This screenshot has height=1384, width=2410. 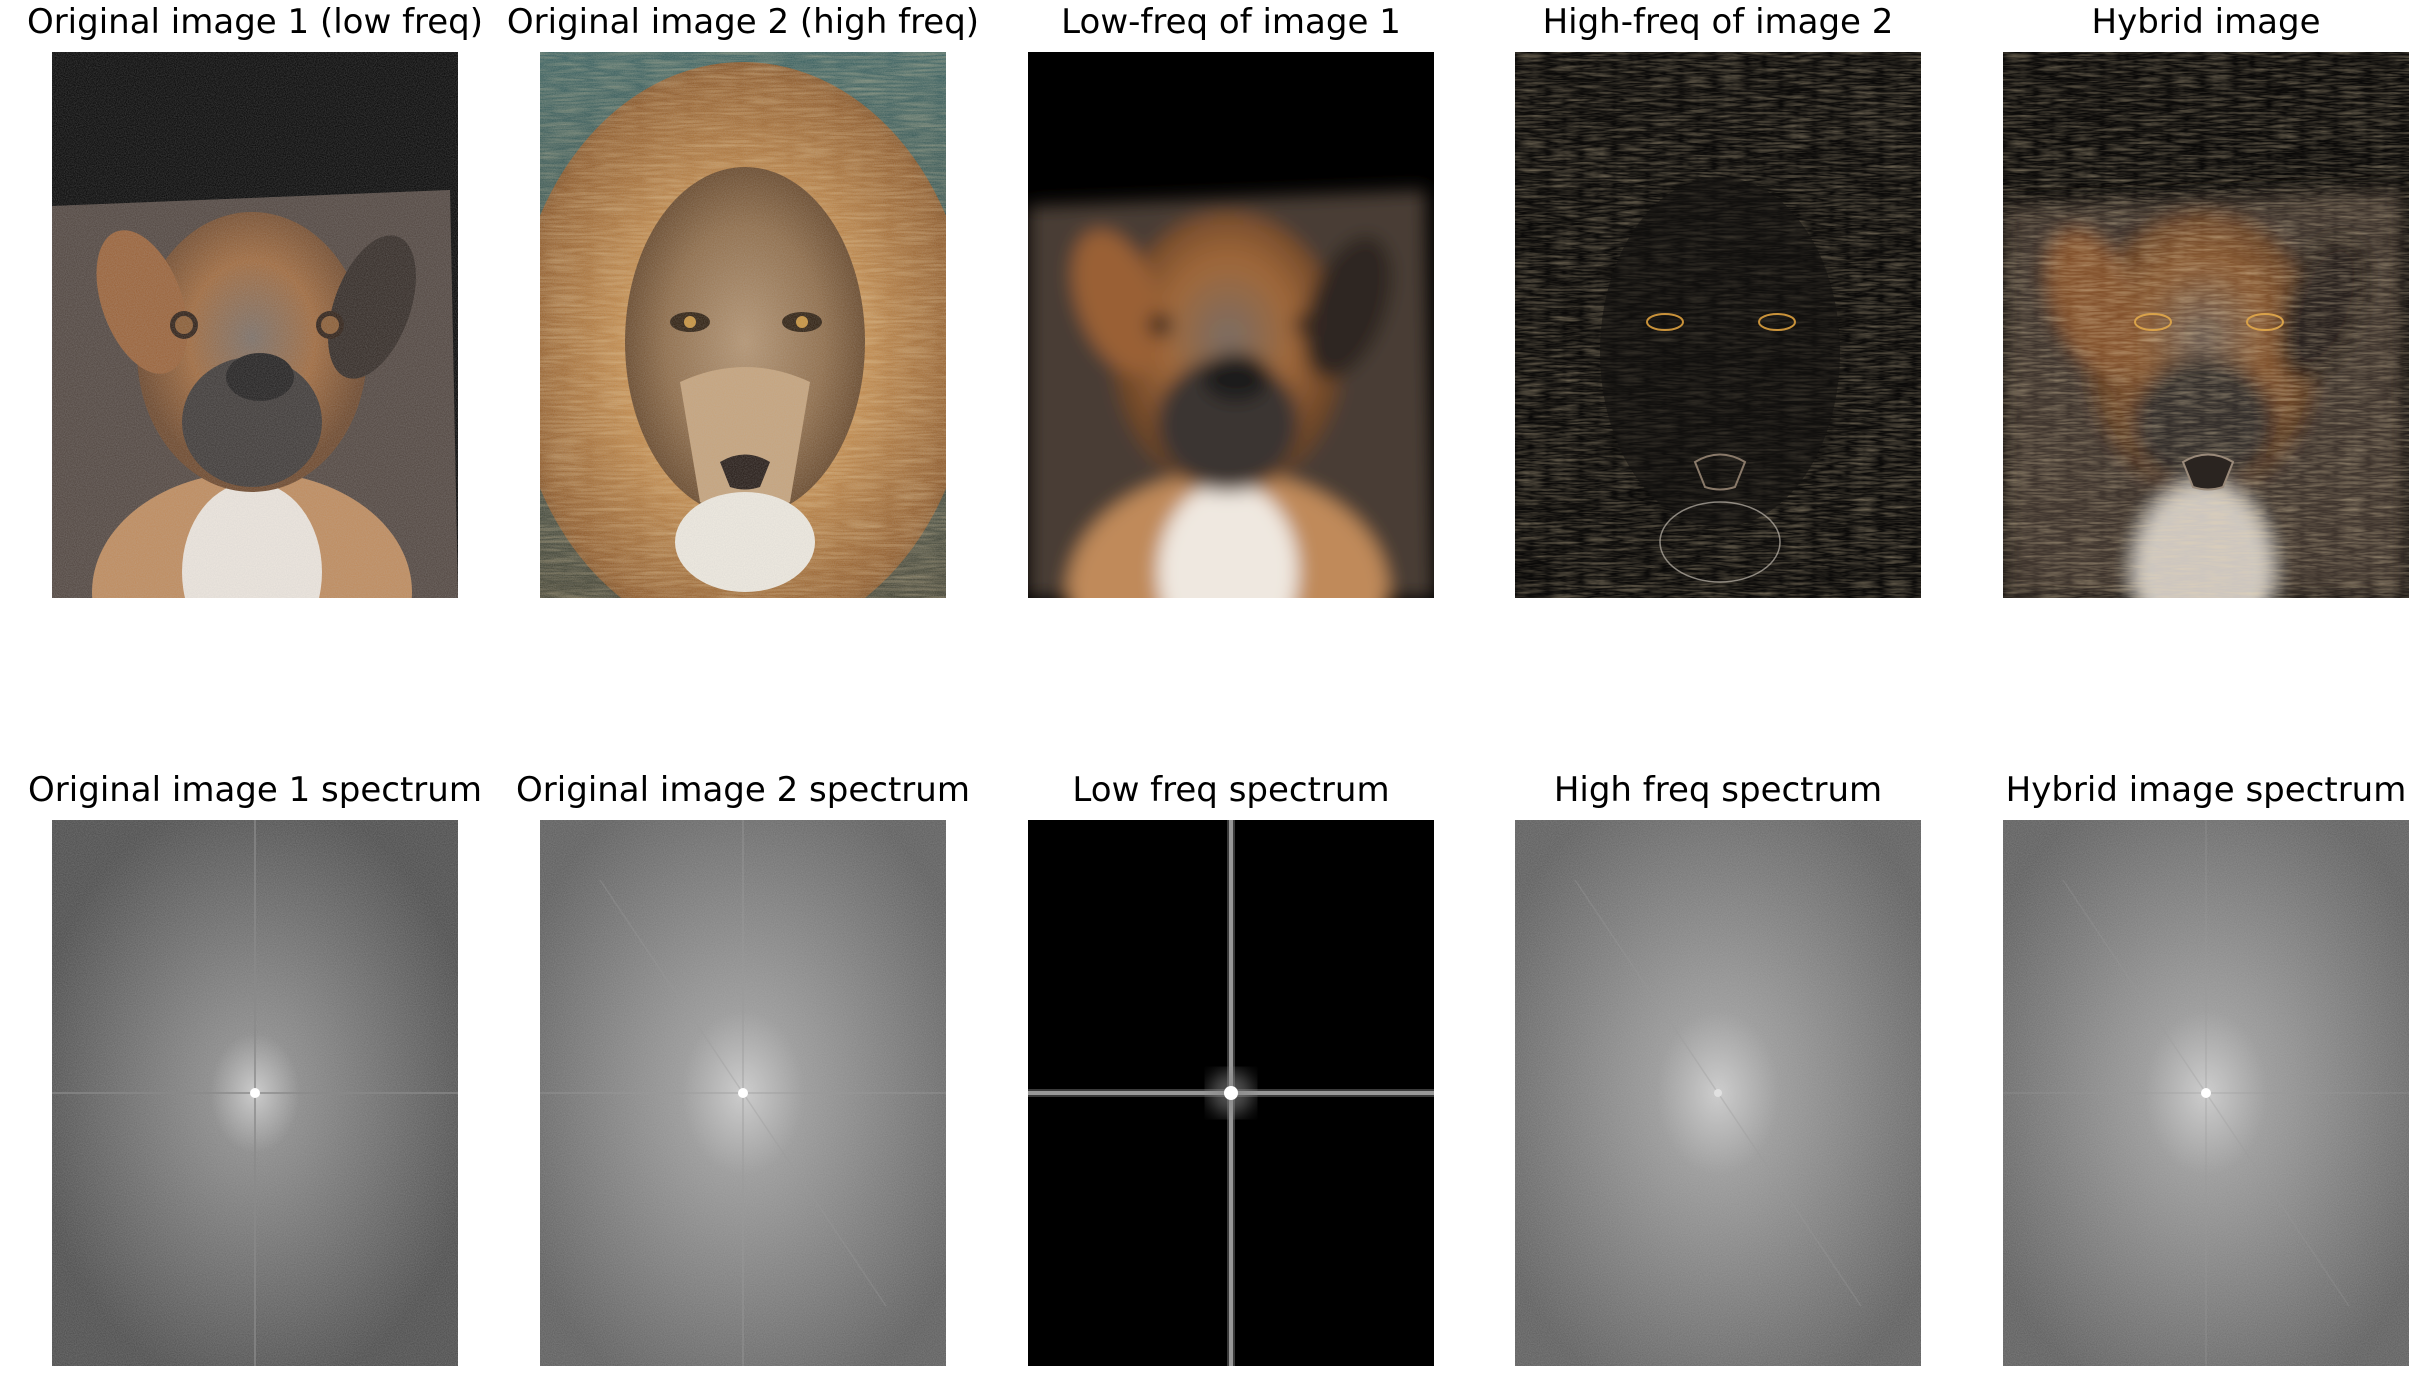 What do you see at coordinates (743, 22) in the screenshot?
I see `panel-title: Original image 2 (high freq)` at bounding box center [743, 22].